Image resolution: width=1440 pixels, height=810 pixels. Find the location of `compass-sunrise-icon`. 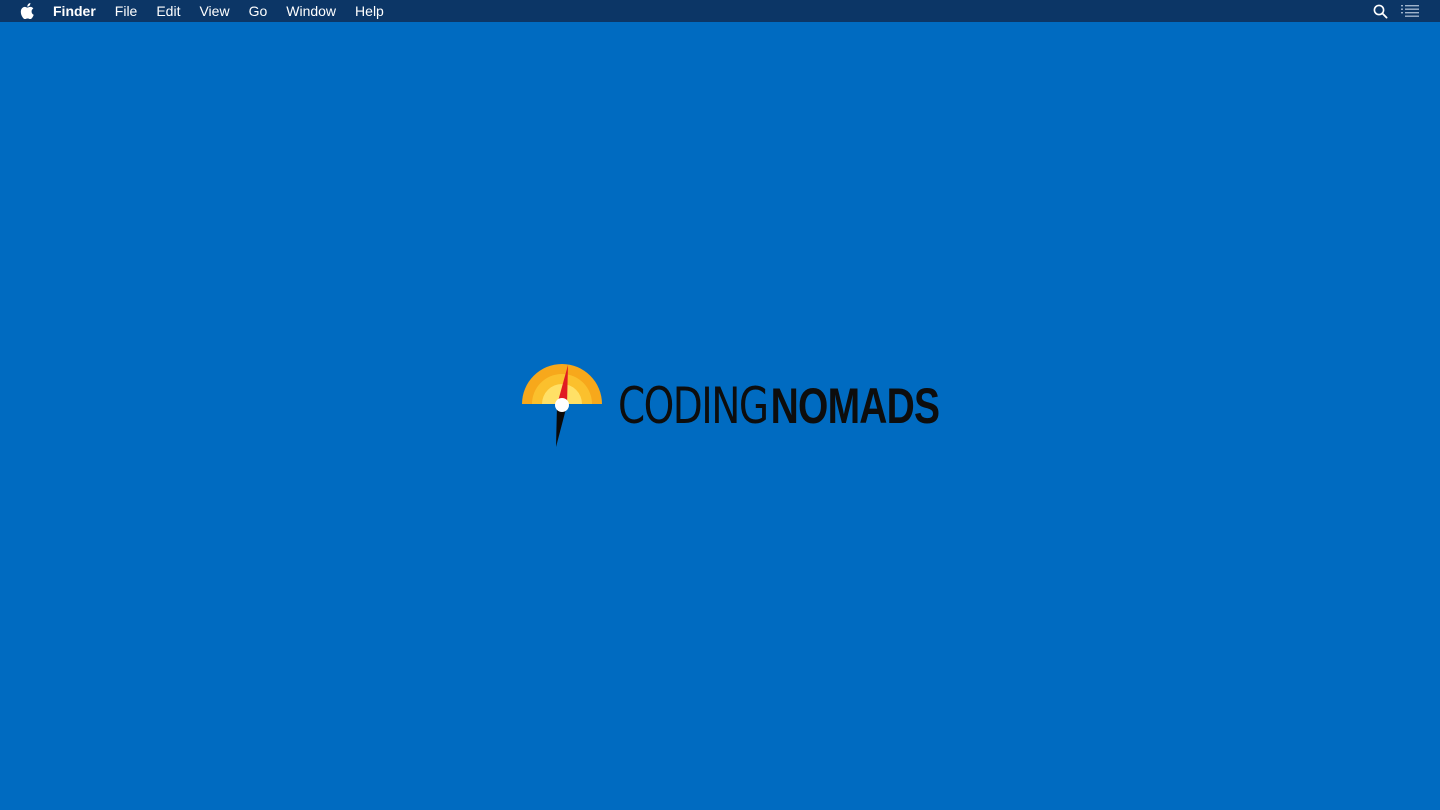

compass-sunrise-icon is located at coordinates (562, 405).